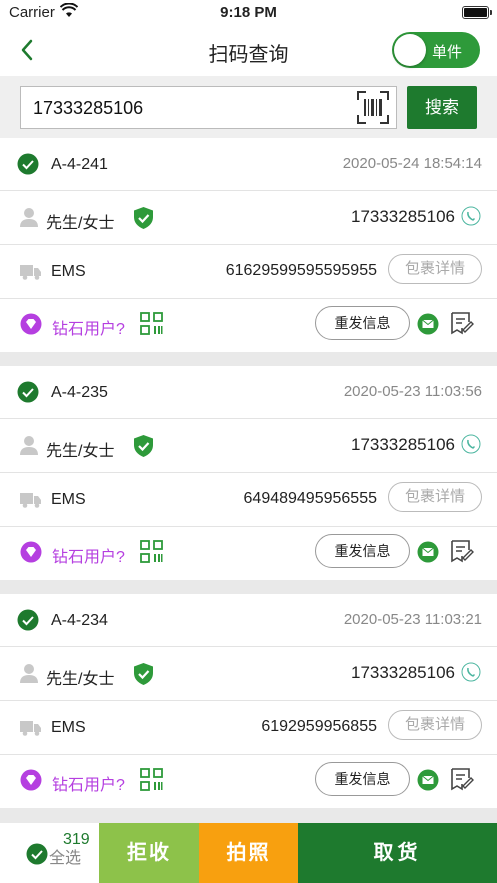  I want to click on tracking-number: 6192959956855, so click(319, 726).